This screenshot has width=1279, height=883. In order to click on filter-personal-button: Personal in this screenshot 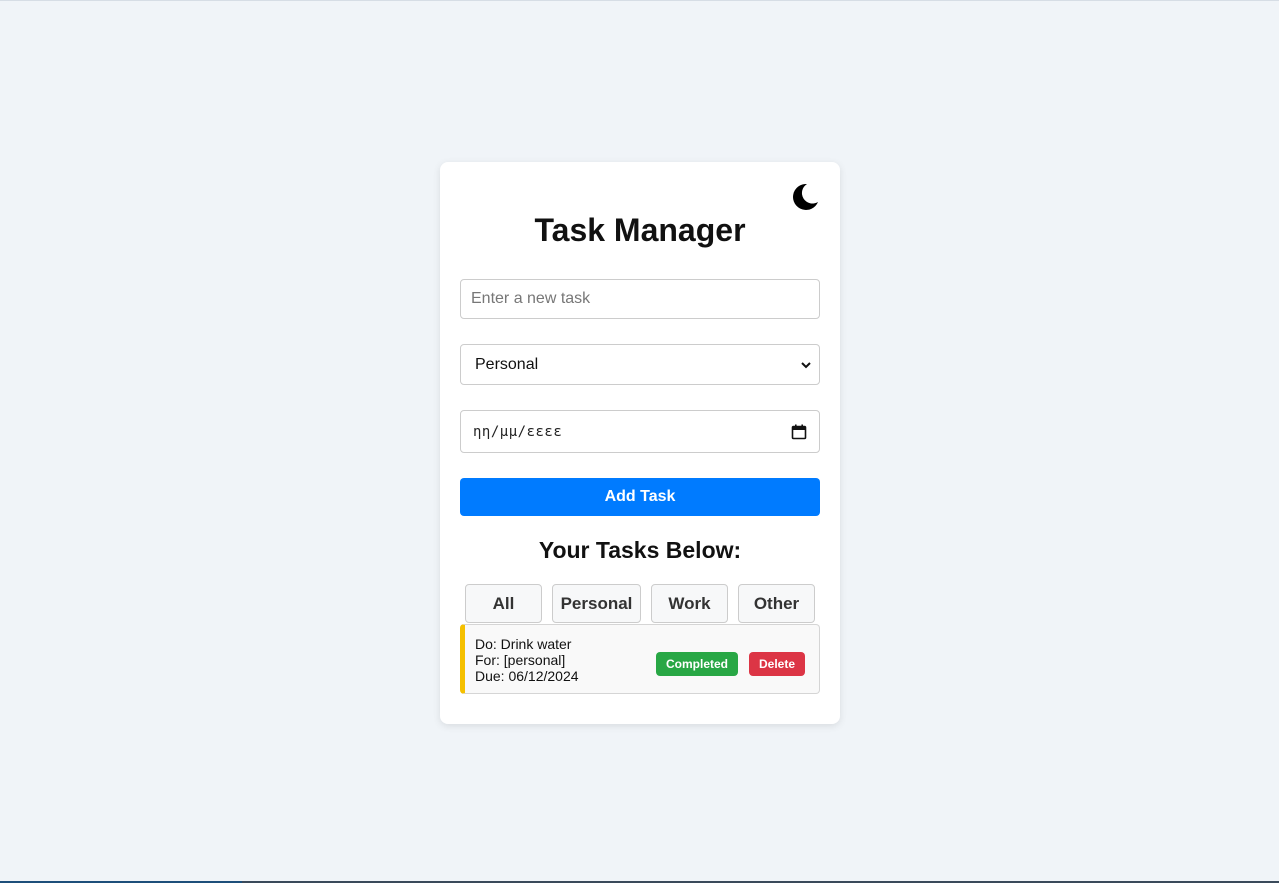, I will do `click(596, 603)`.